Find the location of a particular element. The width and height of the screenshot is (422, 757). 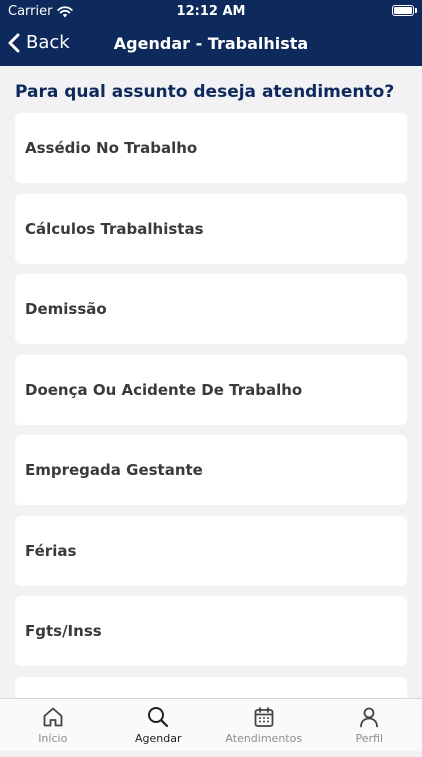

tab-inicio: Início is located at coordinates (53, 725).